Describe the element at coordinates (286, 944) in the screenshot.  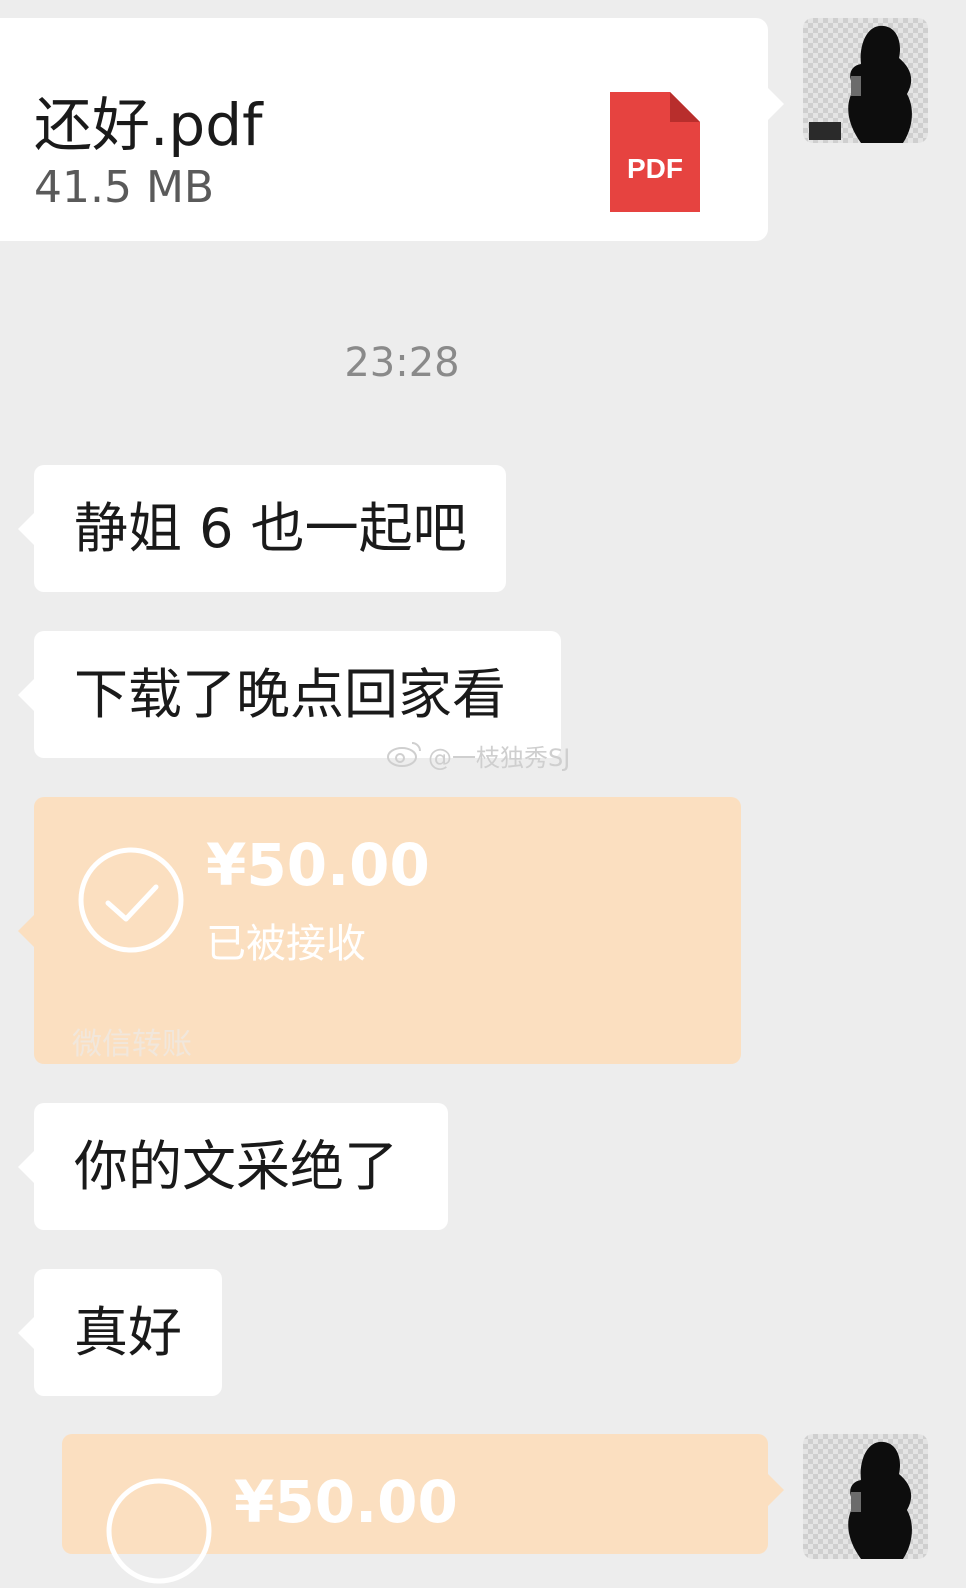
I see `transfer-status: 已被接收` at that location.